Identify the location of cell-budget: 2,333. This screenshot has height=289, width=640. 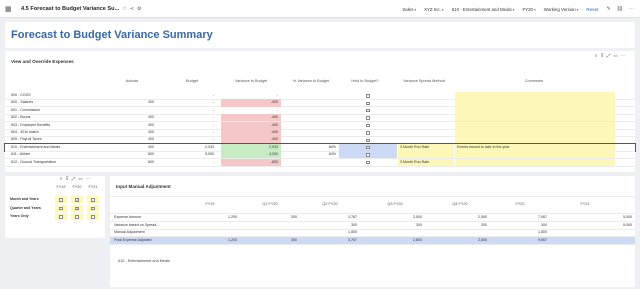
(192, 147).